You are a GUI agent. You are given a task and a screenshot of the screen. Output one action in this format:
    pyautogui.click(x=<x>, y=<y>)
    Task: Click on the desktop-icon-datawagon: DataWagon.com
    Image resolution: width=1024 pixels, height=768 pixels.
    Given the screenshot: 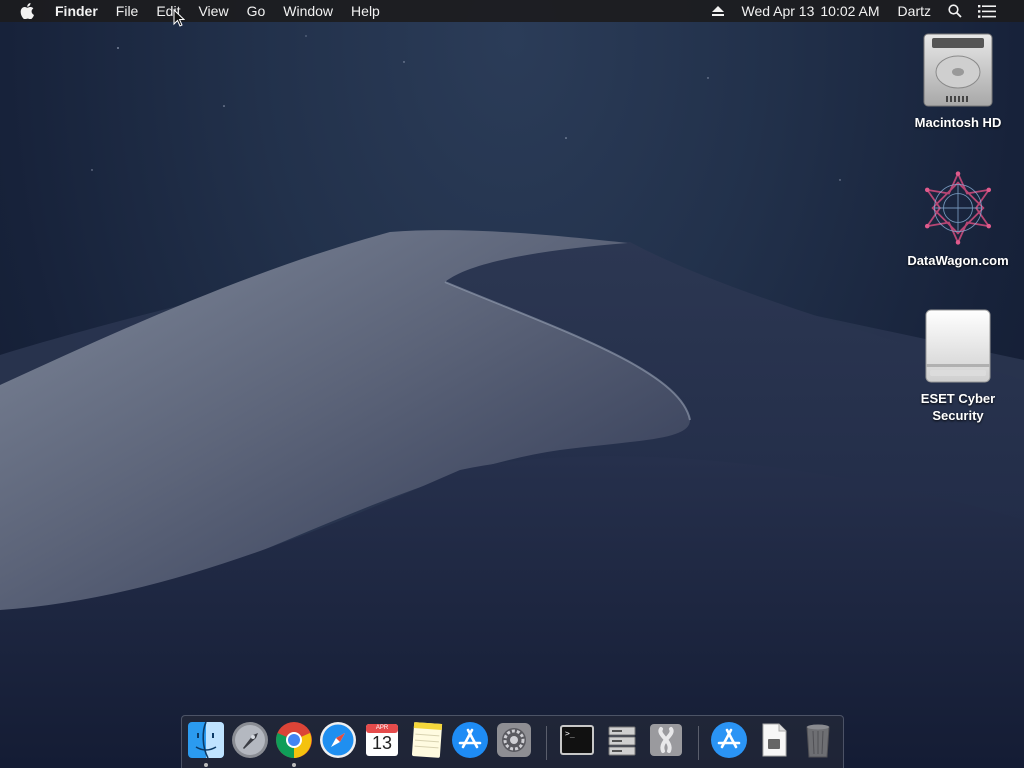 What is the action you would take?
    pyautogui.click(x=958, y=218)
    